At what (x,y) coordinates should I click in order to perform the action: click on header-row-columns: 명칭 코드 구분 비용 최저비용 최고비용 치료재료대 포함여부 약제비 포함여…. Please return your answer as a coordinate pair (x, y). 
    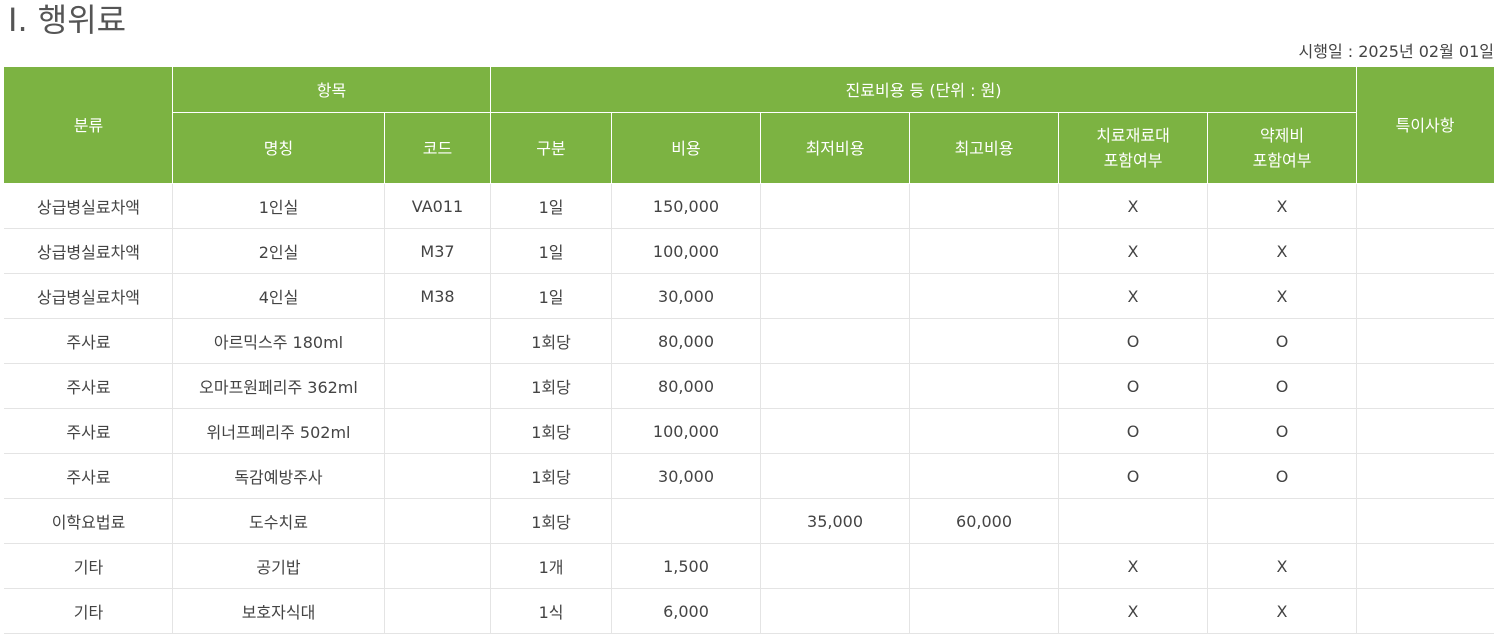
    Looking at the image, I should click on (749, 148).